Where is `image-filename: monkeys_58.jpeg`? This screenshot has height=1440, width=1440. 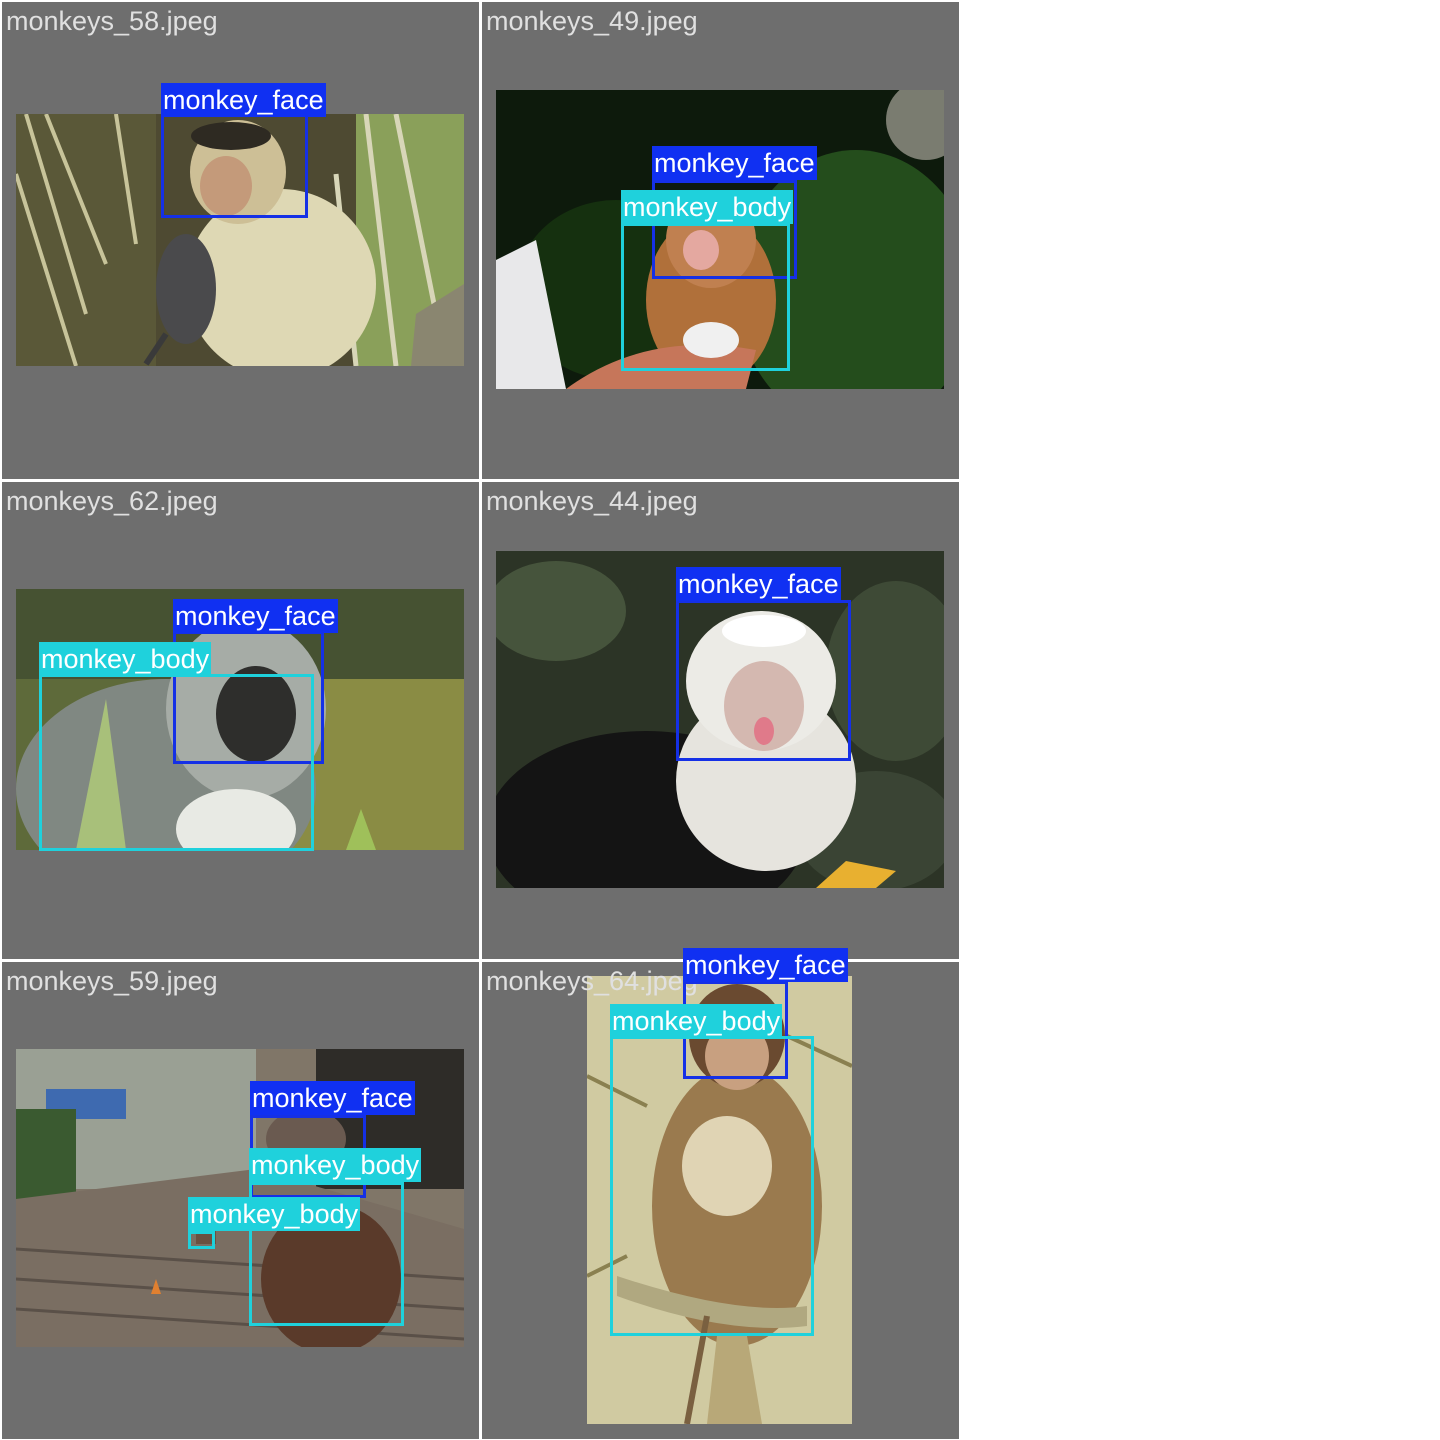 image-filename: monkeys_58.jpeg is located at coordinates (112, 21).